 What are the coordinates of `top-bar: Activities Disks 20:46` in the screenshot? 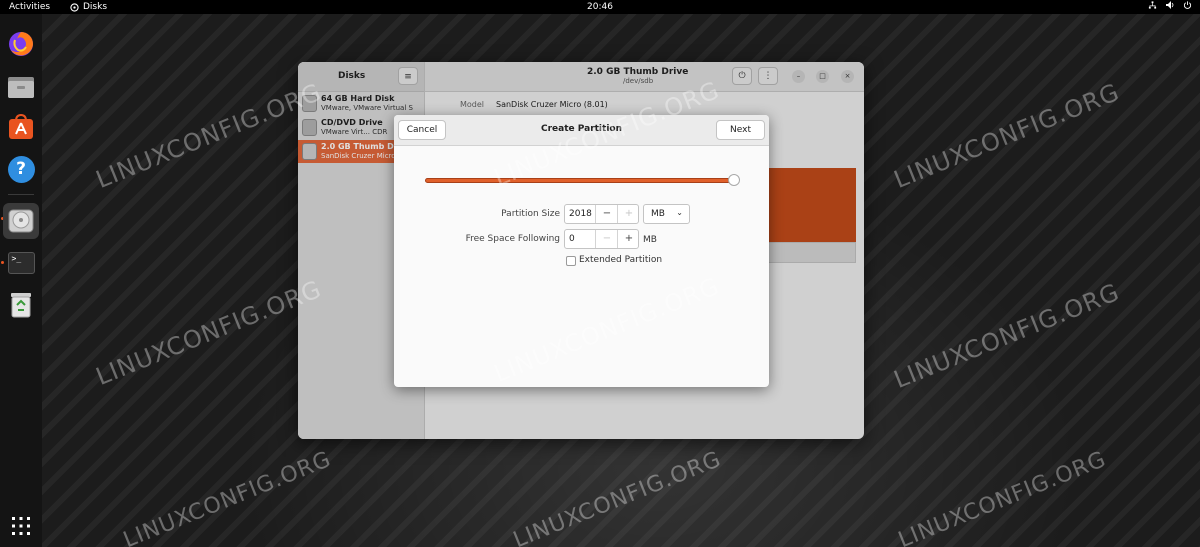 It's located at (600, 7).